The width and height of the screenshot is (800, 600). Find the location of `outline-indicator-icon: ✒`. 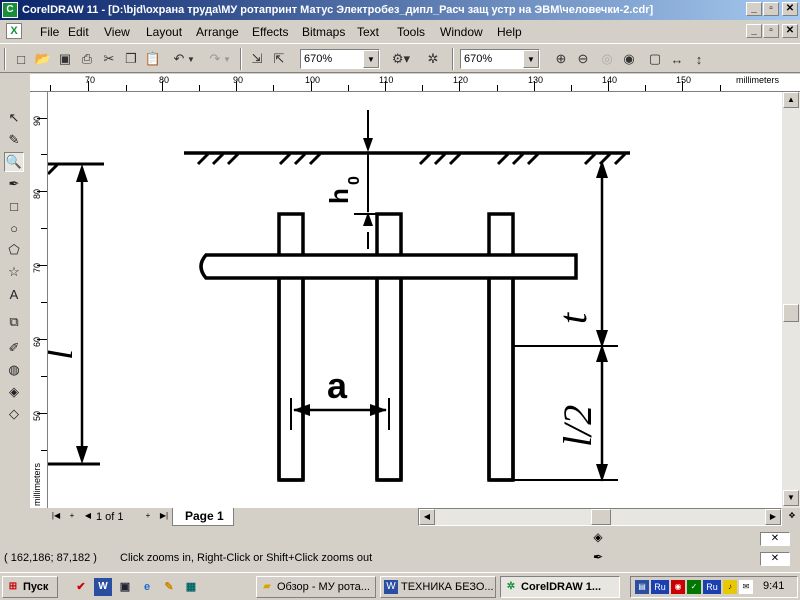

outline-indicator-icon: ✒ is located at coordinates (598, 558).